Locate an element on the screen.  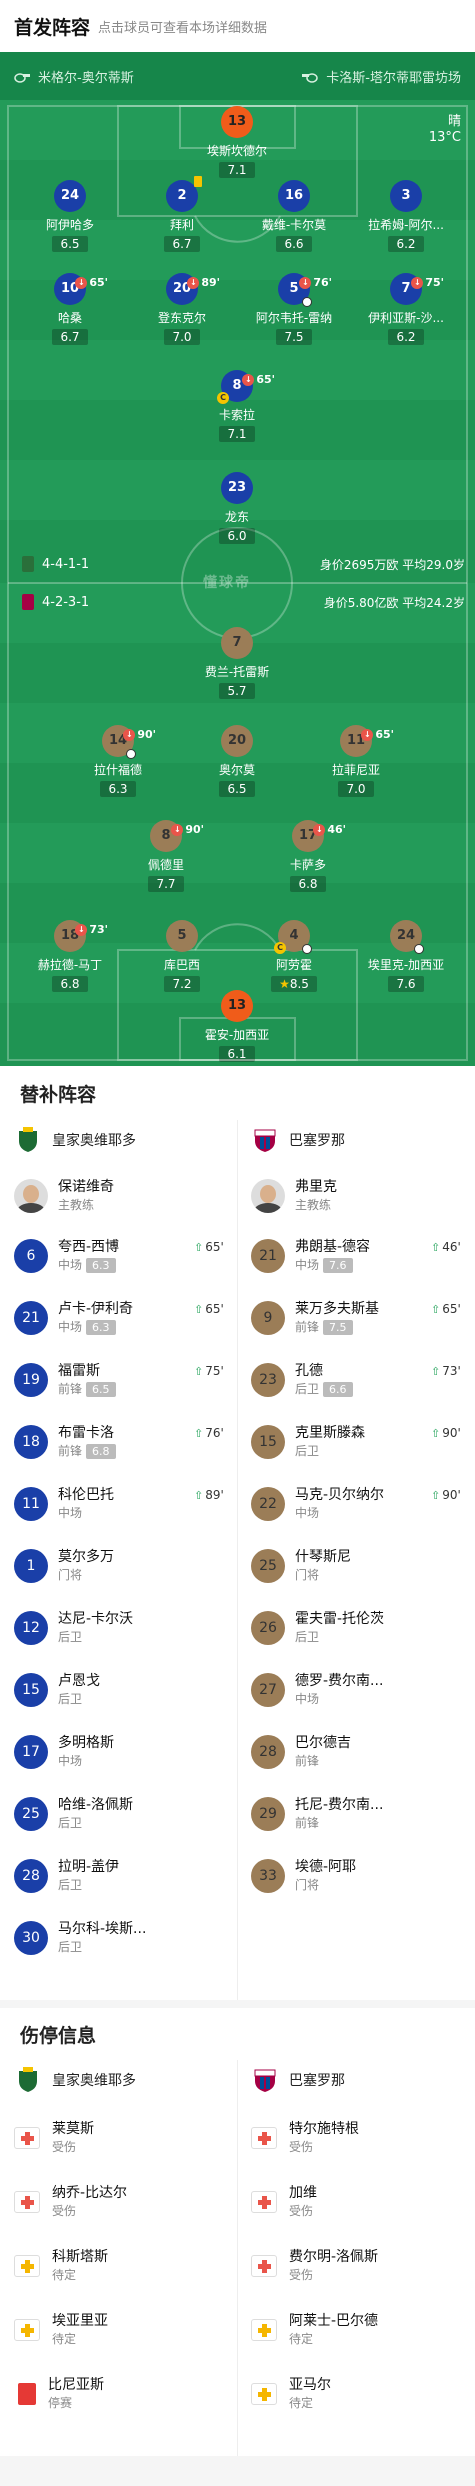
sub-player-row: 18 布雷卡洛 前锋 6.8 is located at coordinates (65, 1442).